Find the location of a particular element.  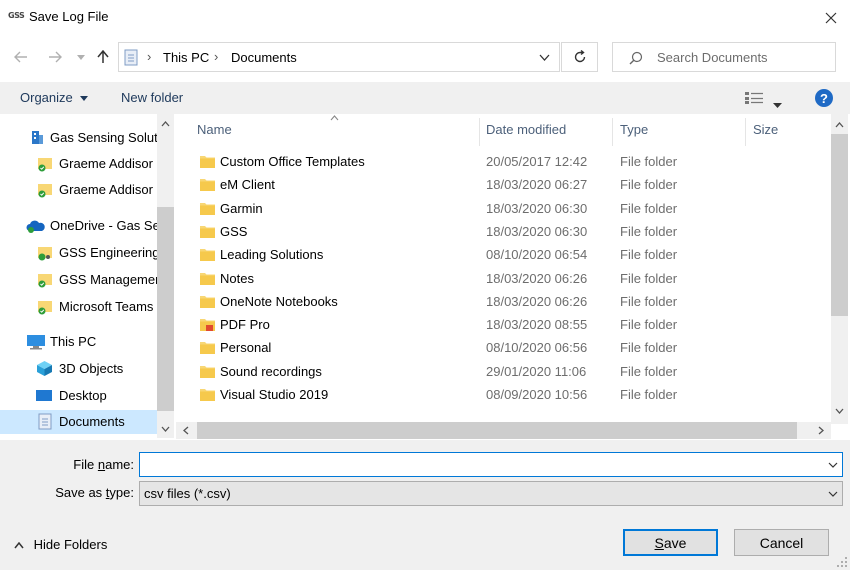

forward-arrow-icon is located at coordinates (55, 57).